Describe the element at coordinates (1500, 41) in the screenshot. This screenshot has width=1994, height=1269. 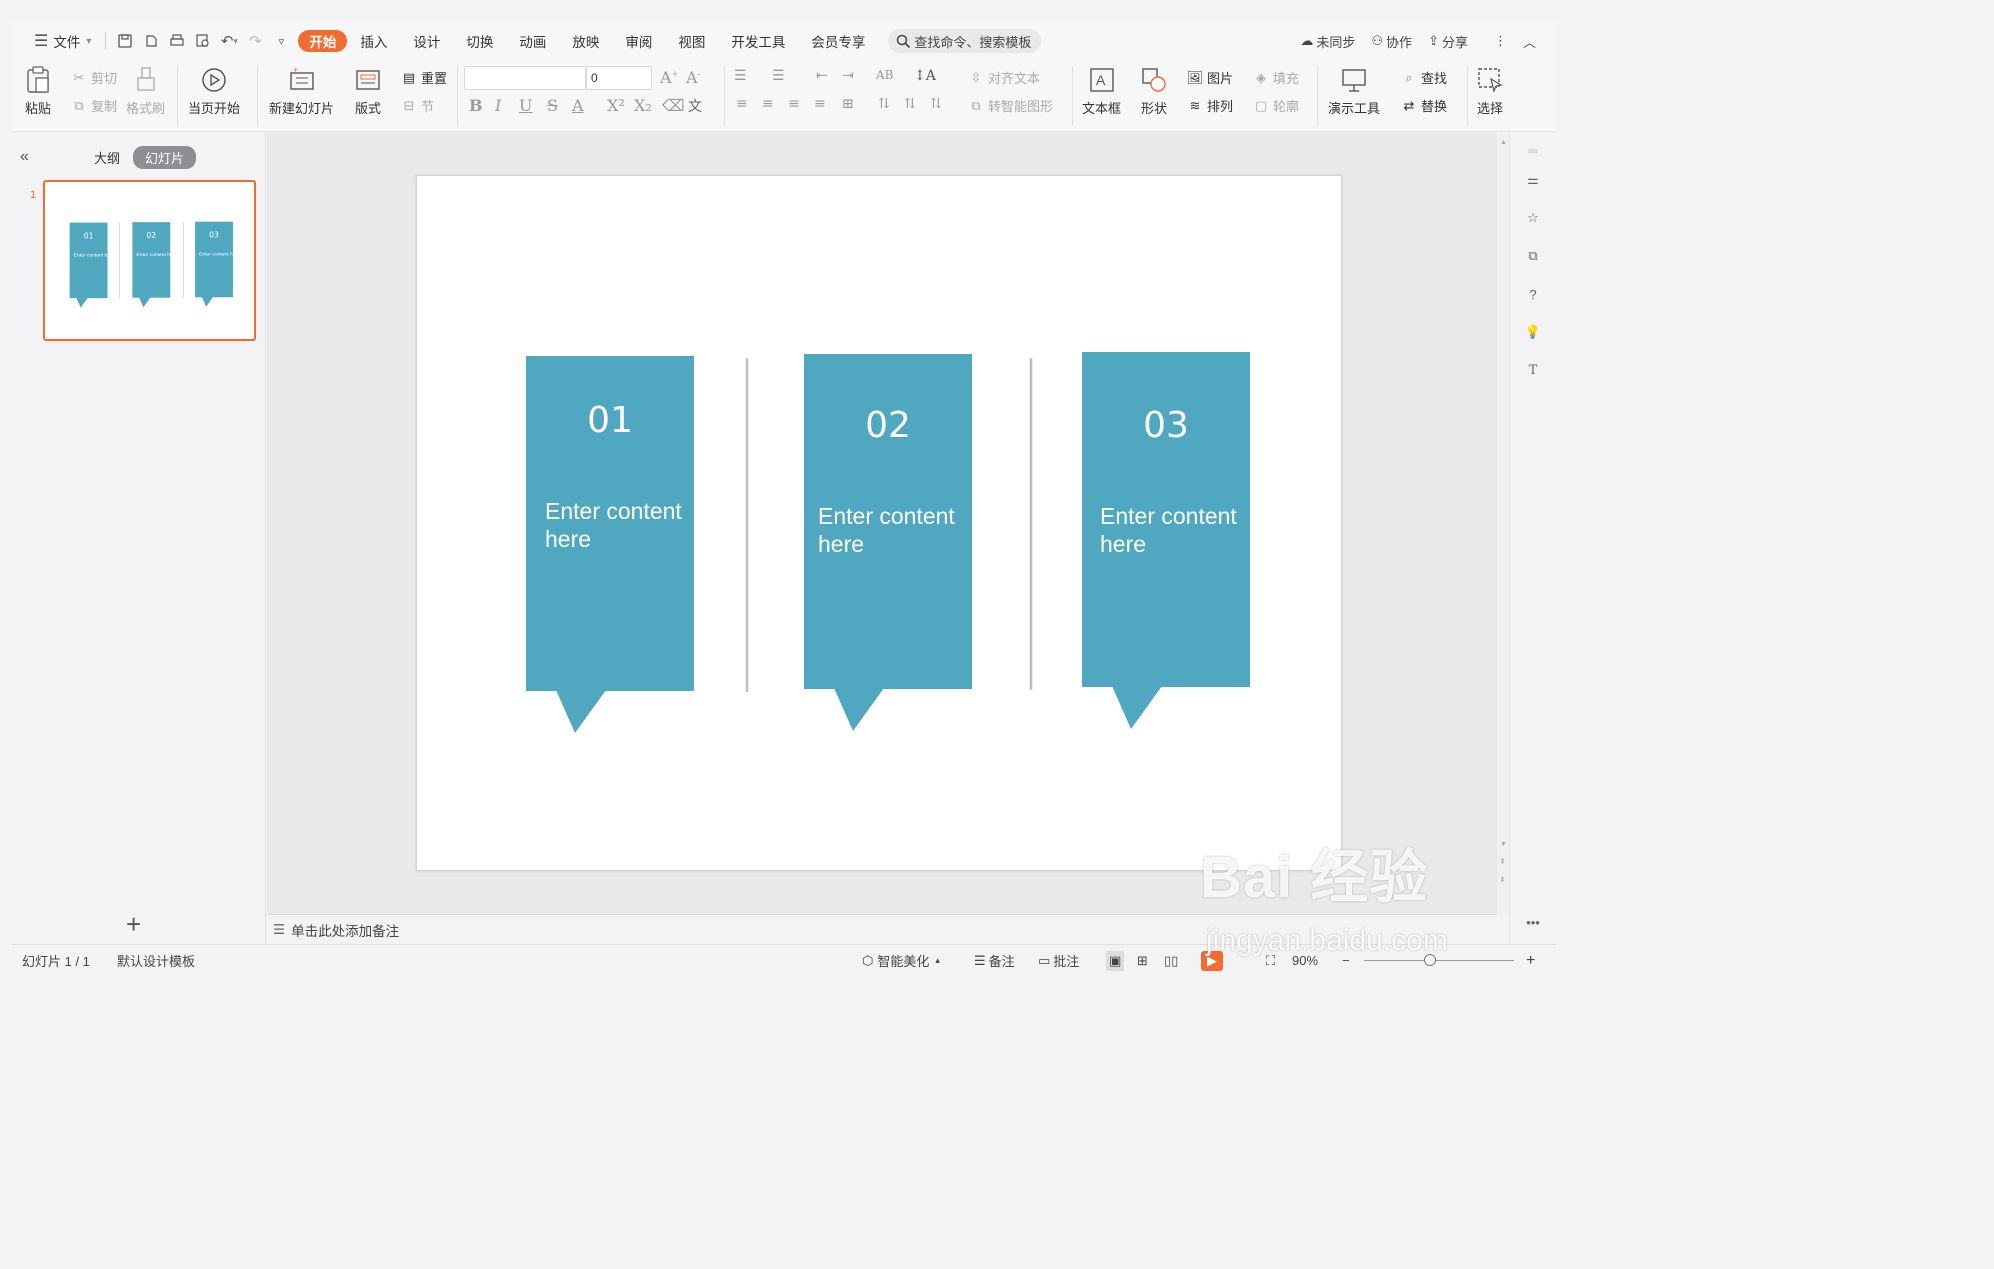
I see `more-vertical-icon: ⋮` at that location.